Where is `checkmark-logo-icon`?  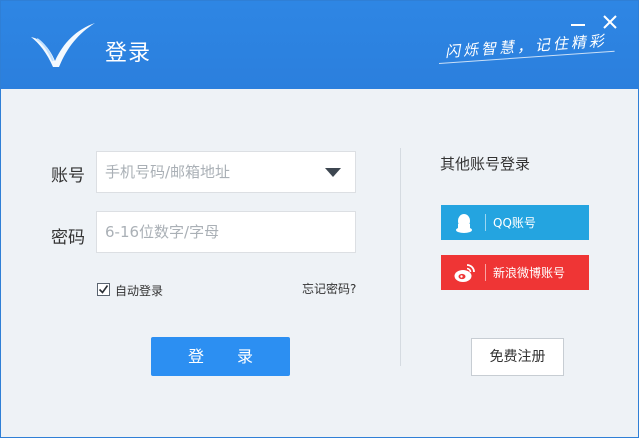 checkmark-logo-icon is located at coordinates (63, 45).